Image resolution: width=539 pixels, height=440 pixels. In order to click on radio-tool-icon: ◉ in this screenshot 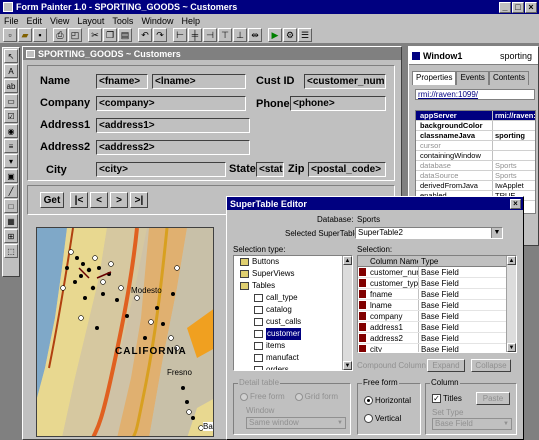, I will do `click(11, 131)`.